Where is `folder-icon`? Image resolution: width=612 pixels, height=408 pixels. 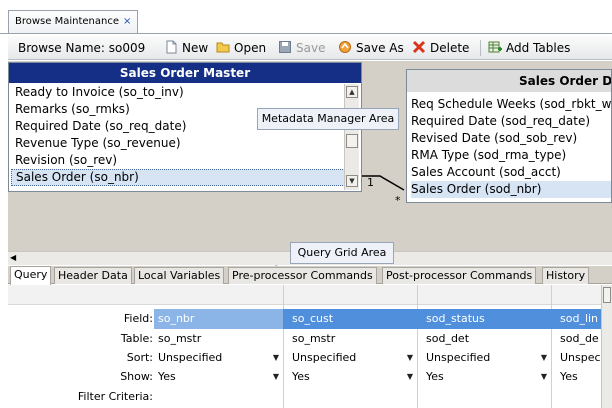 folder-icon is located at coordinates (223, 47).